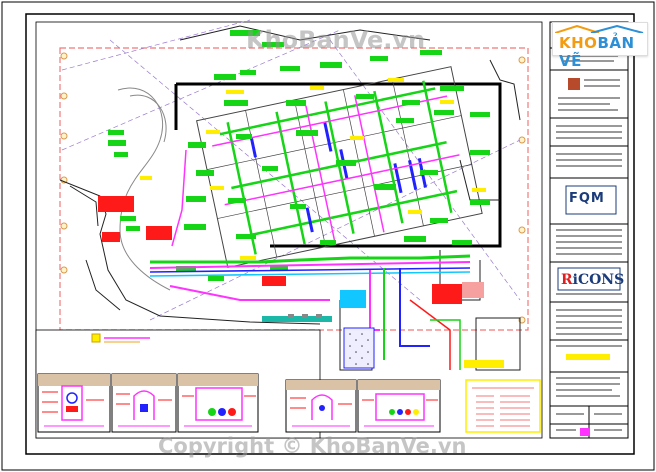 The image size is (656, 472). Describe the element at coordinates (280, 250) in the screenshot. I see `red-zones` at that location.